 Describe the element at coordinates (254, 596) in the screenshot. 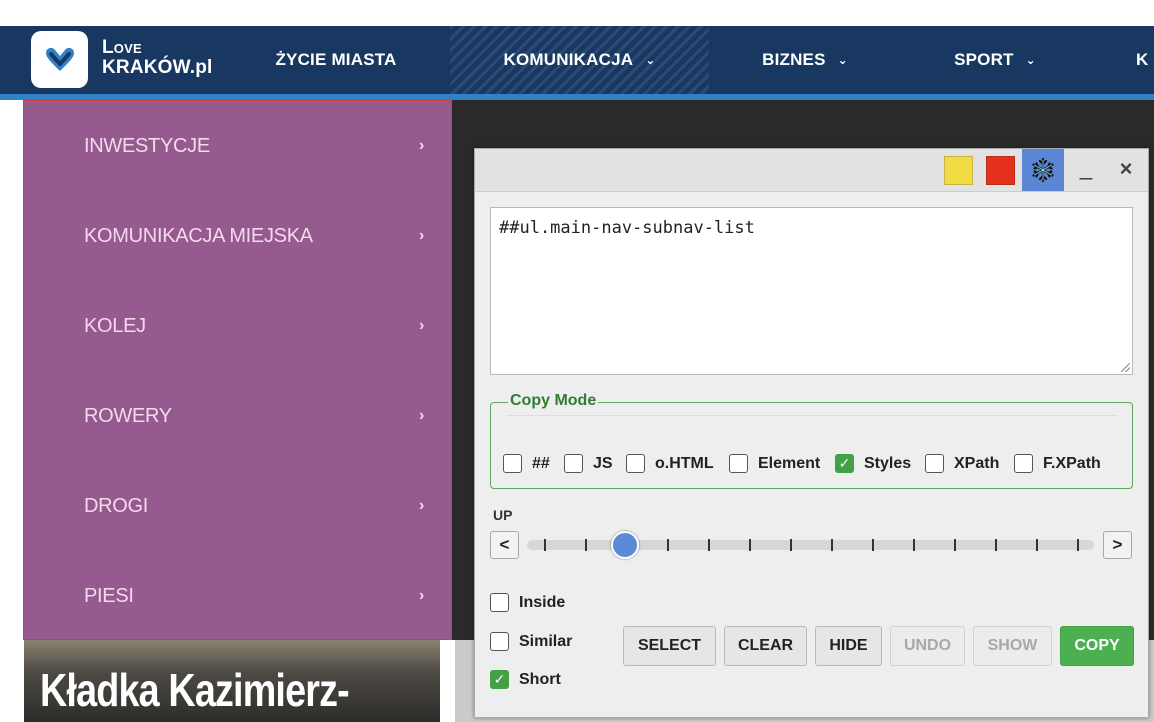

I see `submenu-item-piesi: PIESI ›` at that location.